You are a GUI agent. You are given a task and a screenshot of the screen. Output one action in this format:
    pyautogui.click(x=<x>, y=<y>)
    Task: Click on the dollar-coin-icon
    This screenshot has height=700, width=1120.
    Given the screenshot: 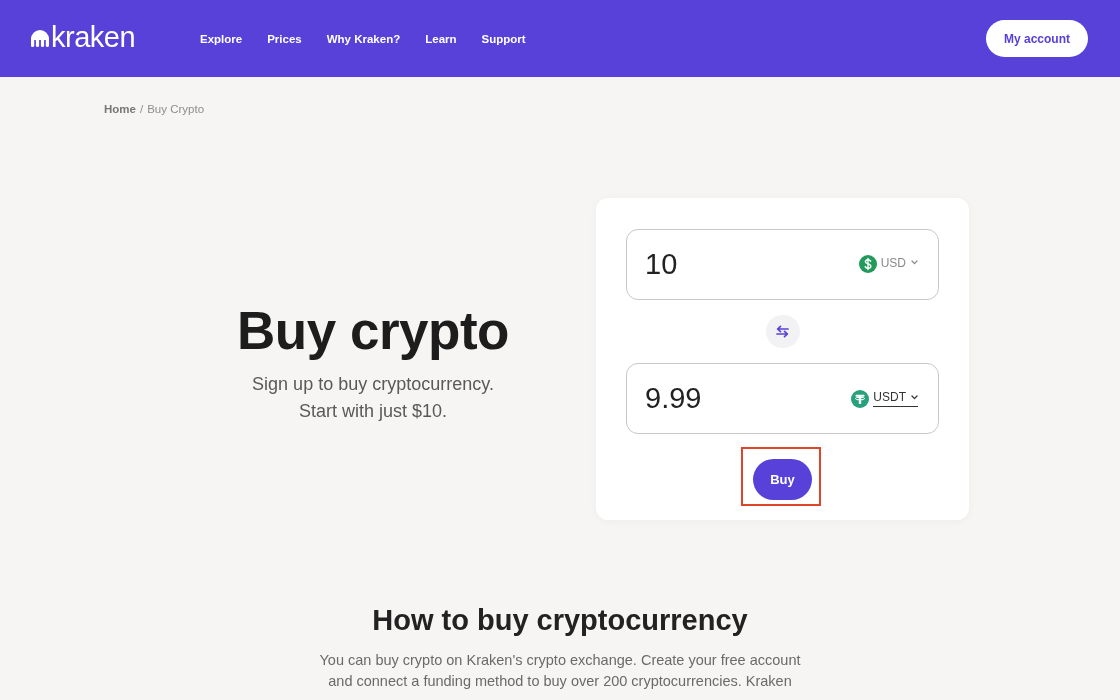 What is the action you would take?
    pyautogui.click(x=867, y=264)
    